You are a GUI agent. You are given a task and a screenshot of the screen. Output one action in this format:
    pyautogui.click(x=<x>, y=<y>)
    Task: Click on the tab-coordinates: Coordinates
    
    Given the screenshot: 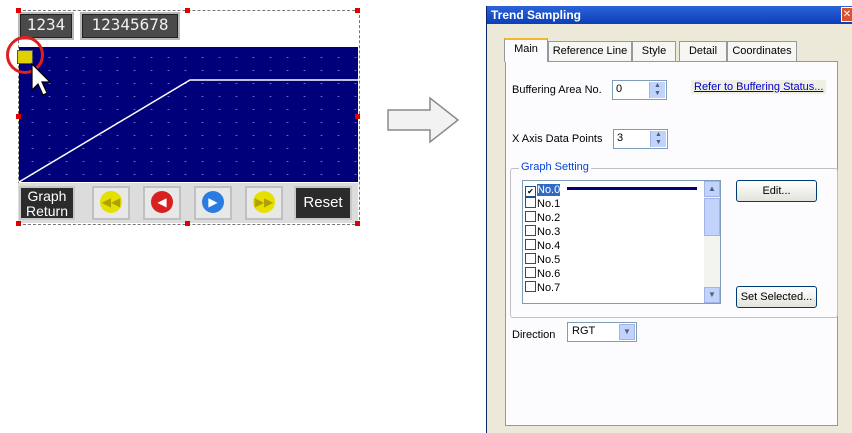 What is the action you would take?
    pyautogui.click(x=762, y=51)
    